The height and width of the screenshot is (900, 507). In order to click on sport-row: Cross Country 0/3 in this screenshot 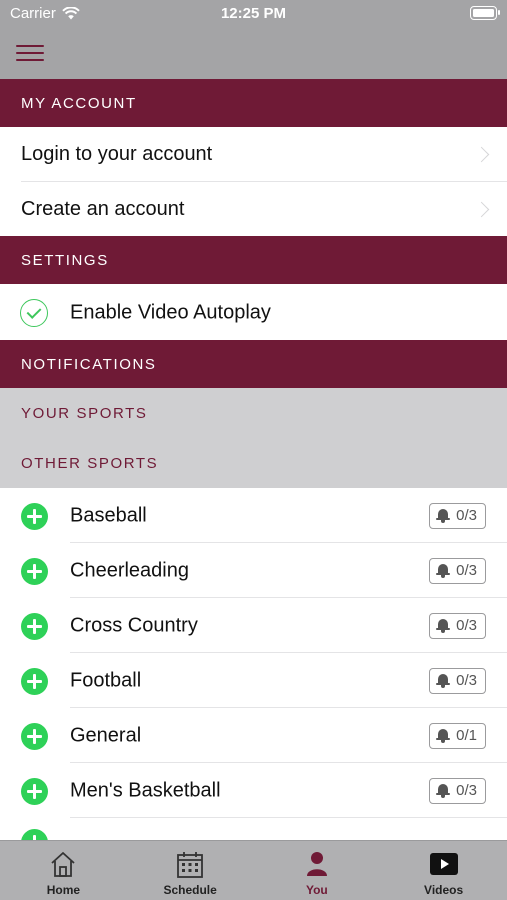, I will do `click(253, 625)`.